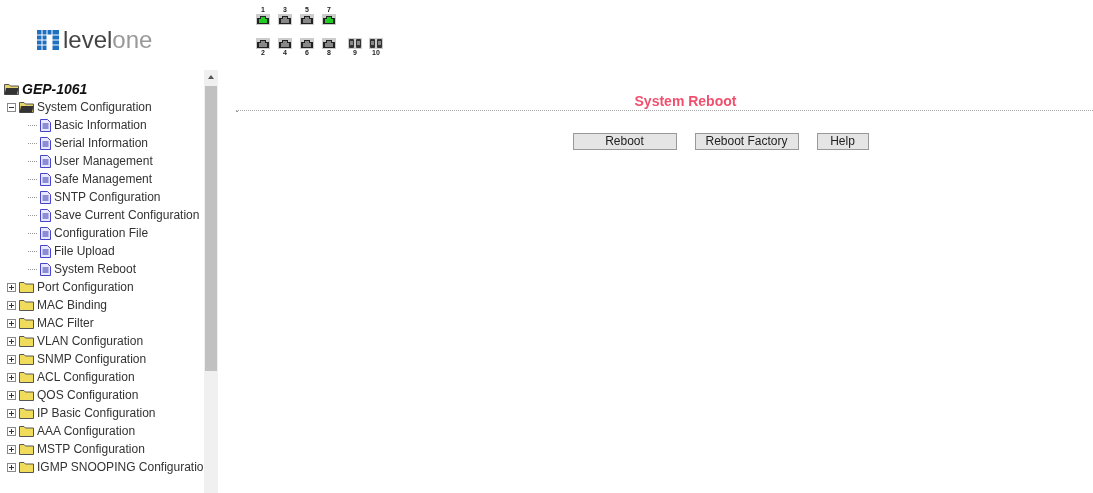 This screenshot has width=1093, height=493. What do you see at coordinates (120, 467) in the screenshot?
I see `tree-item: IGMP SNOOPING Configuratio` at bounding box center [120, 467].